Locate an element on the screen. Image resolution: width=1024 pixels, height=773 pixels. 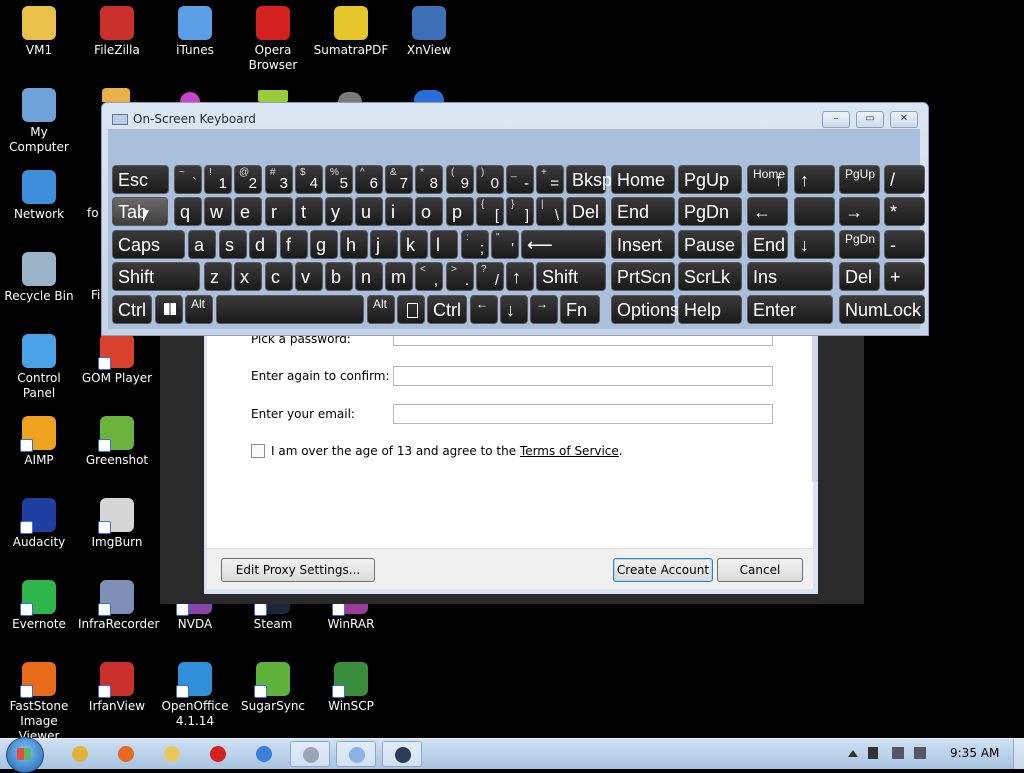
key-symbol: ← is located at coordinates (484, 309).